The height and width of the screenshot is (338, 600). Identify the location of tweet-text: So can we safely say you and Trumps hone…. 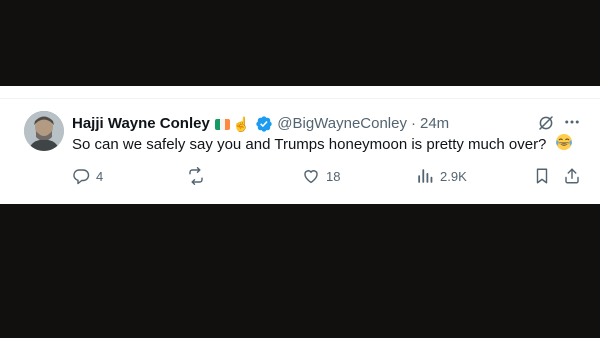
(332, 144).